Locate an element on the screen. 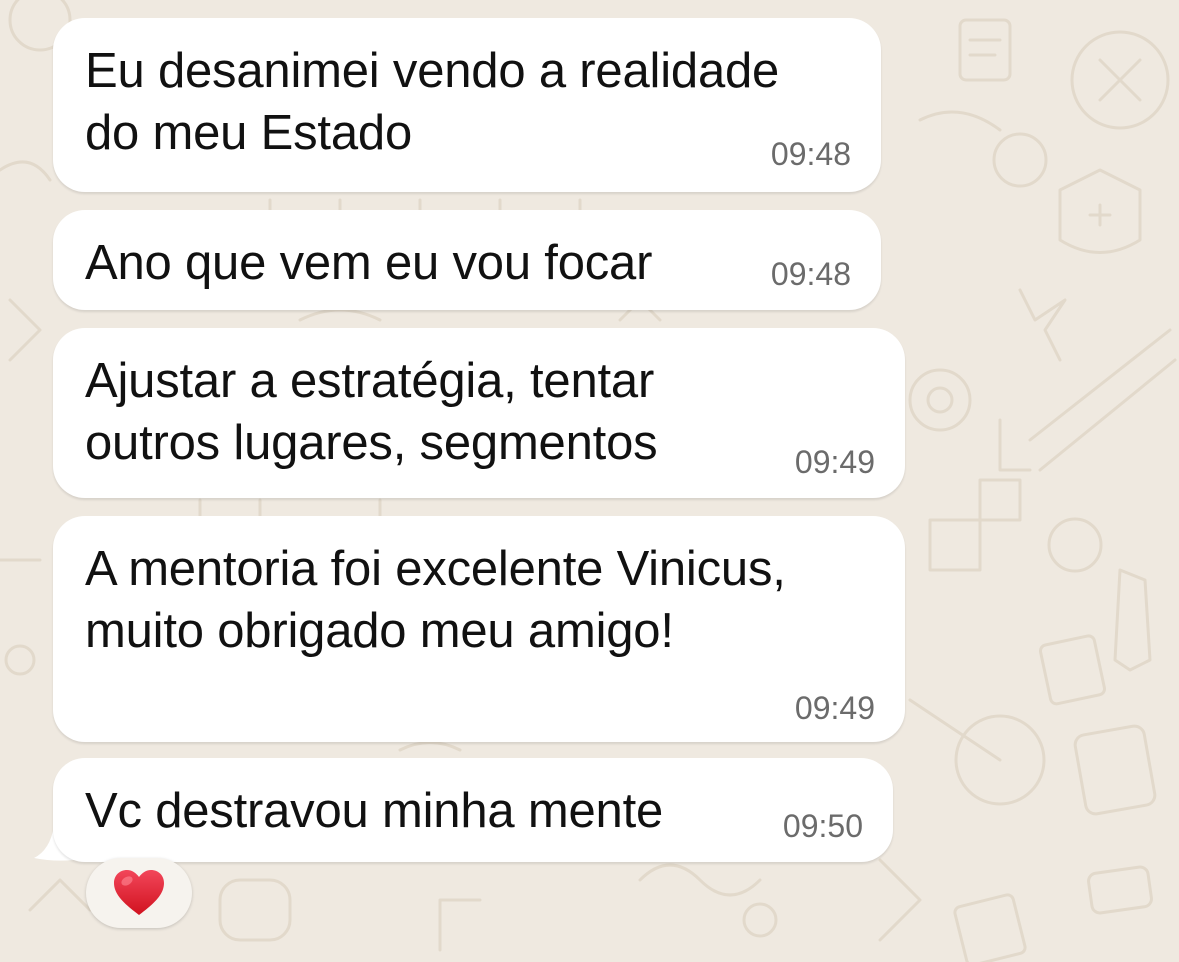 The image size is (1179, 962). message-timestamp-1: 09:48 is located at coordinates (810, 154).